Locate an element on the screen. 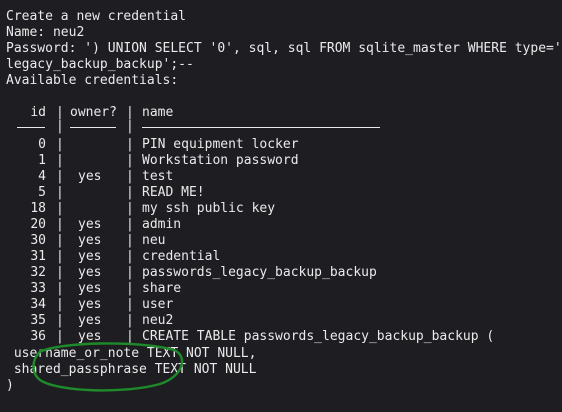 This screenshot has height=412, width=562. header-rule-name is located at coordinates (261, 127).